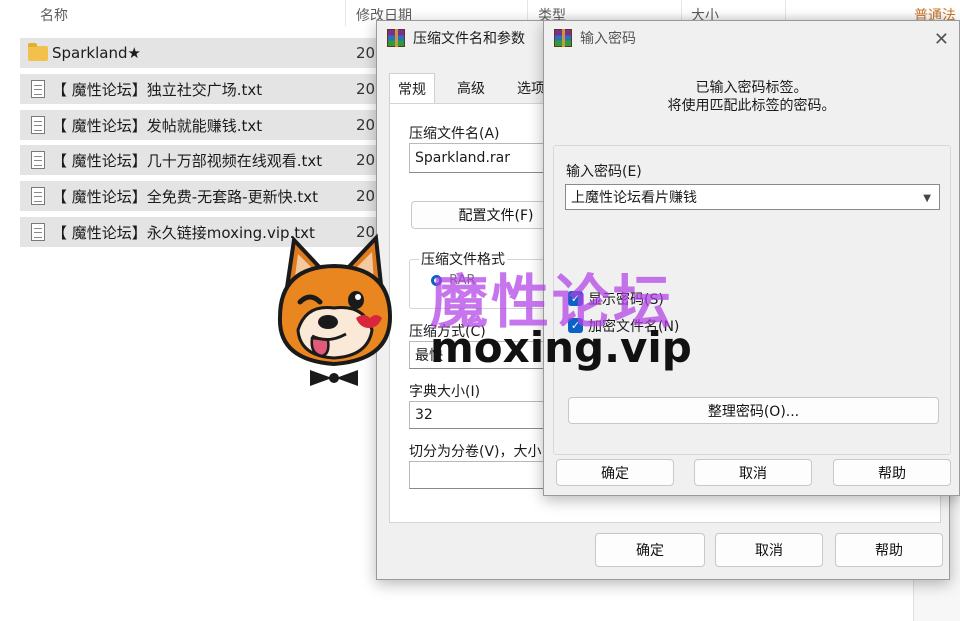 The width and height of the screenshot is (960, 621). What do you see at coordinates (157, 89) in the screenshot?
I see `file-name: 【 魔性论坛】独立社交广场.txt` at bounding box center [157, 89].